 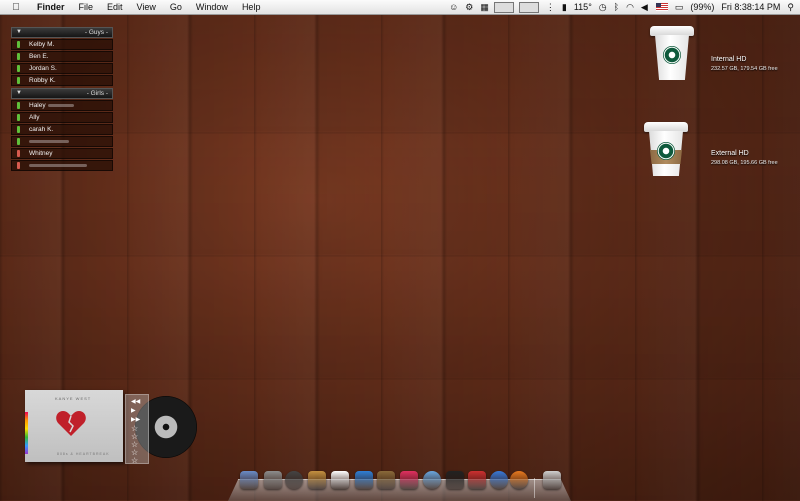 What do you see at coordinates (37, 105) in the screenshot?
I see `buddy-name: Haley` at bounding box center [37, 105].